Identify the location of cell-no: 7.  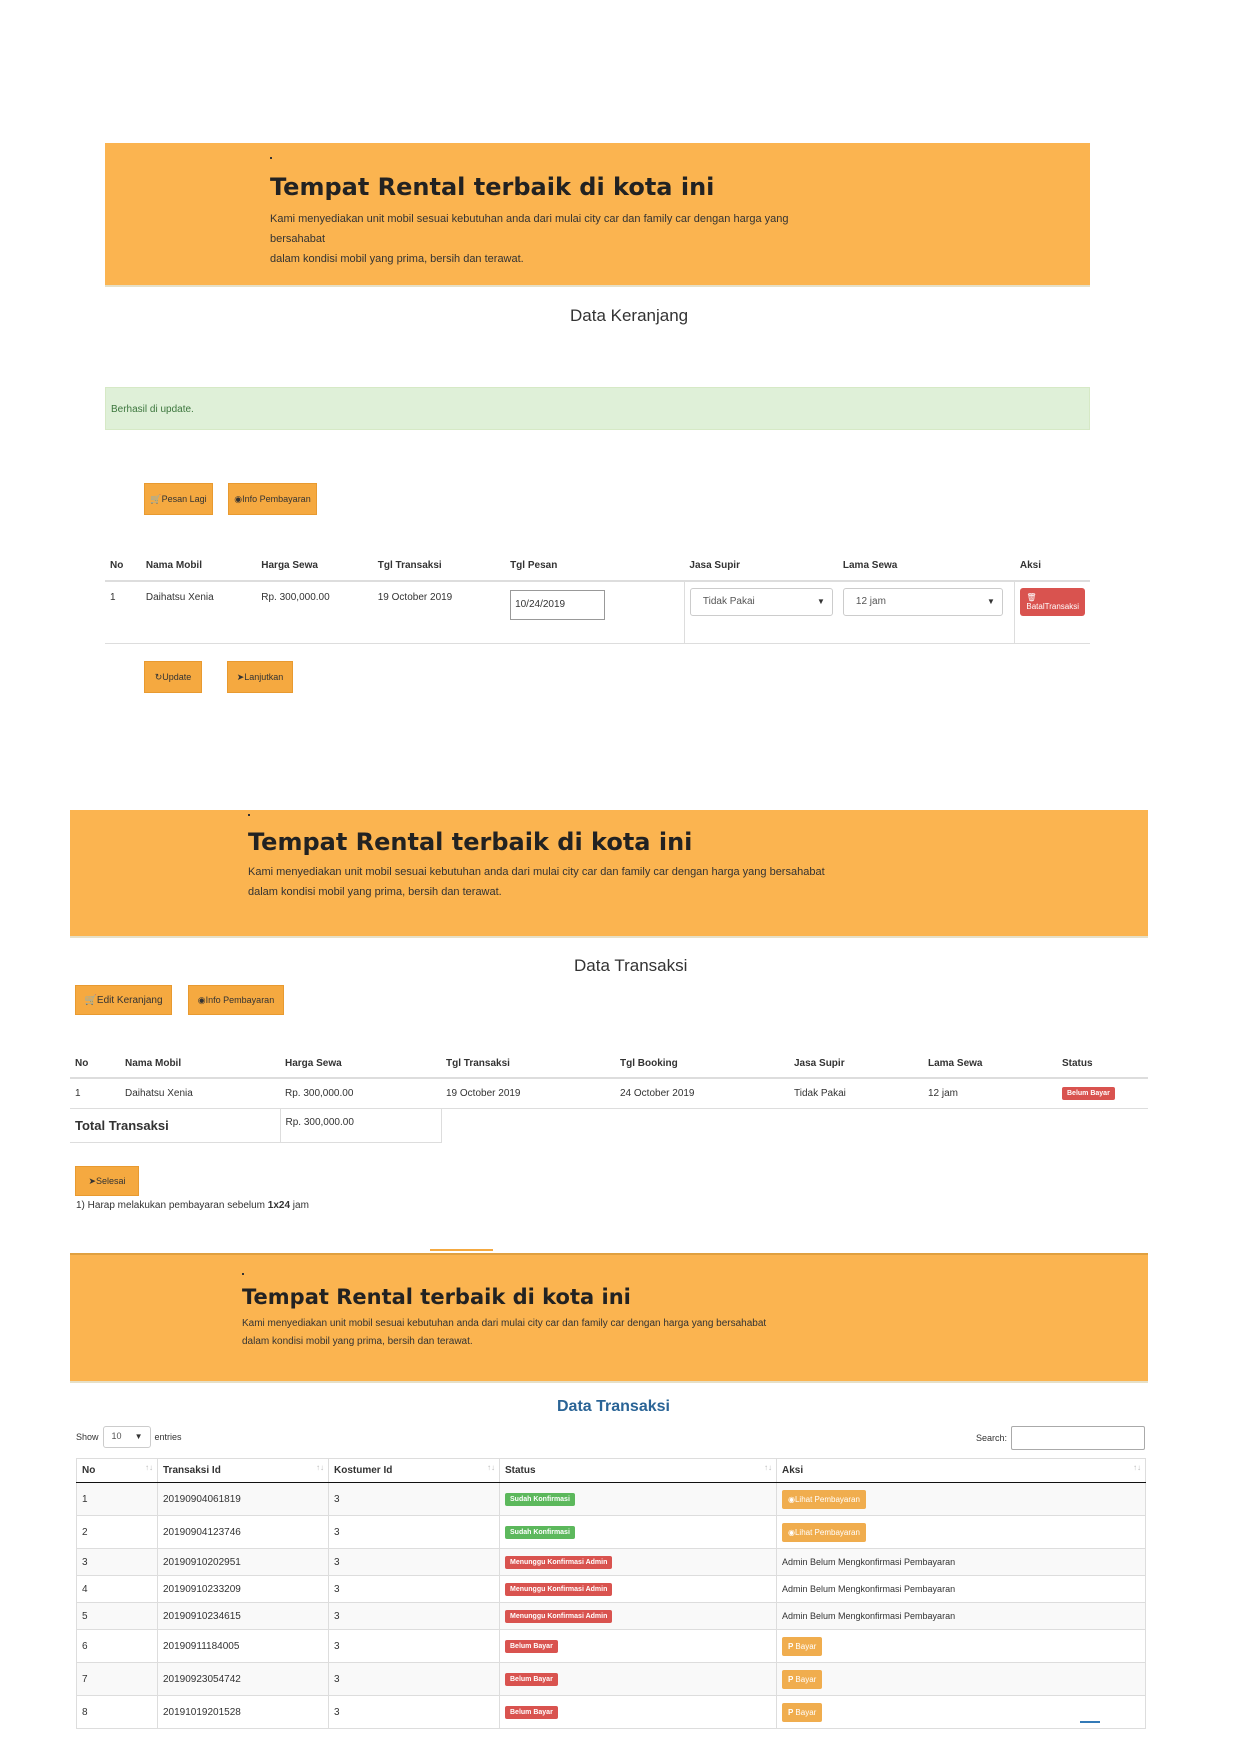
(117, 1679).